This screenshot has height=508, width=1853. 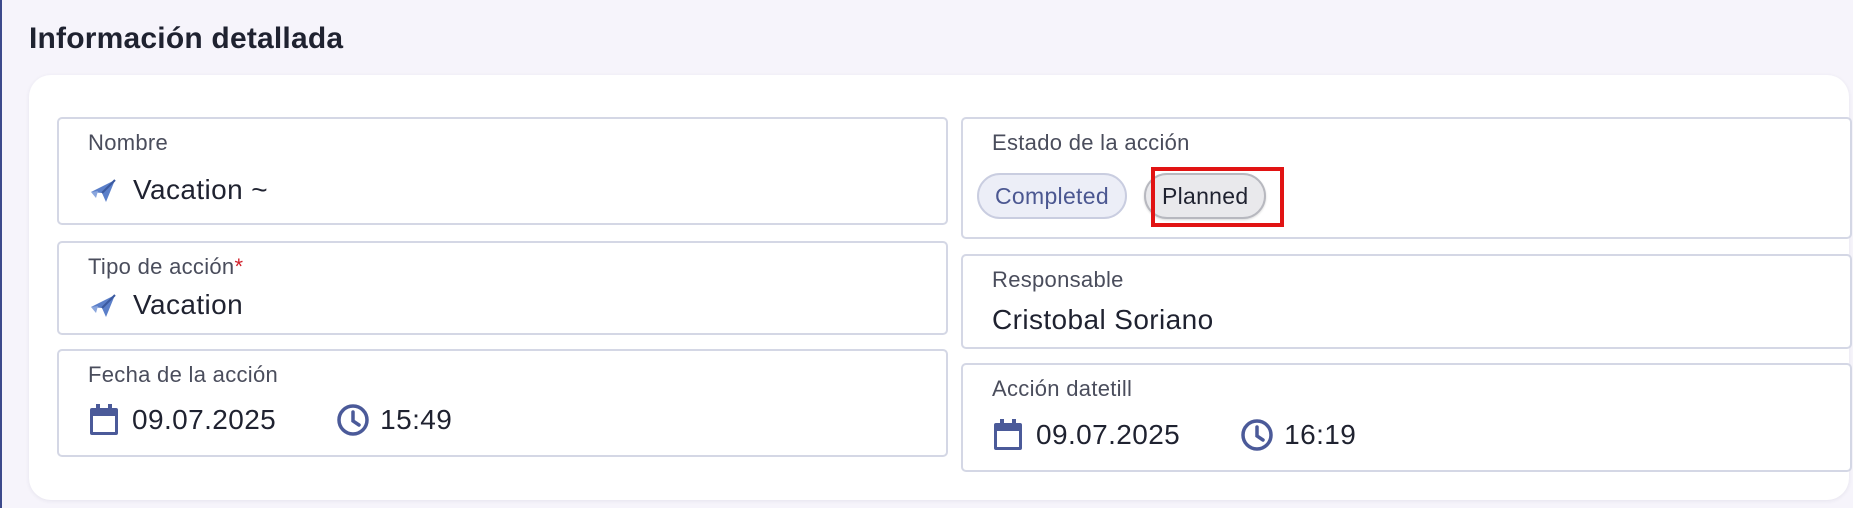 What do you see at coordinates (1, 254) in the screenshot?
I see `left-edge-rule` at bounding box center [1, 254].